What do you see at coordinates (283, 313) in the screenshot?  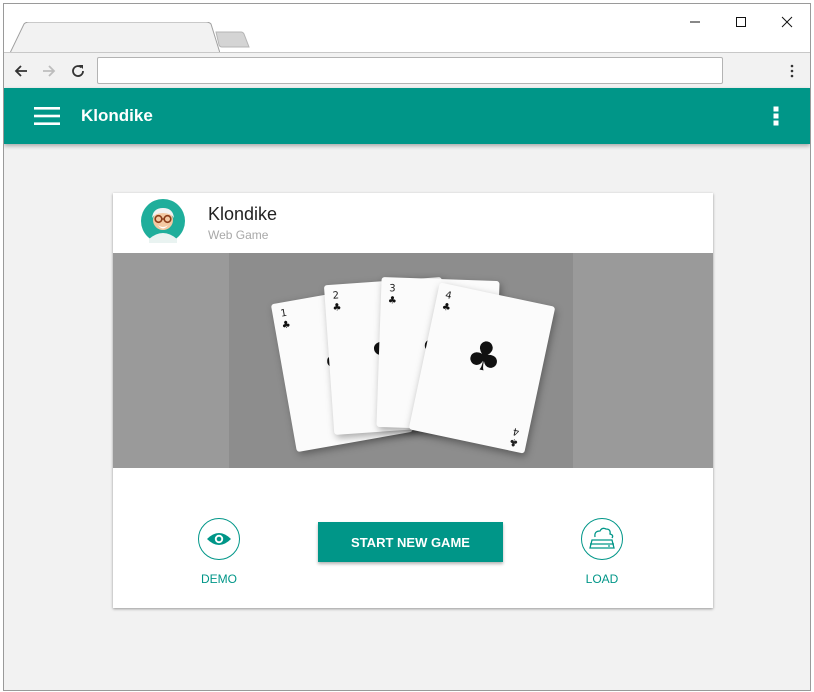 I see `card-rank: 1` at bounding box center [283, 313].